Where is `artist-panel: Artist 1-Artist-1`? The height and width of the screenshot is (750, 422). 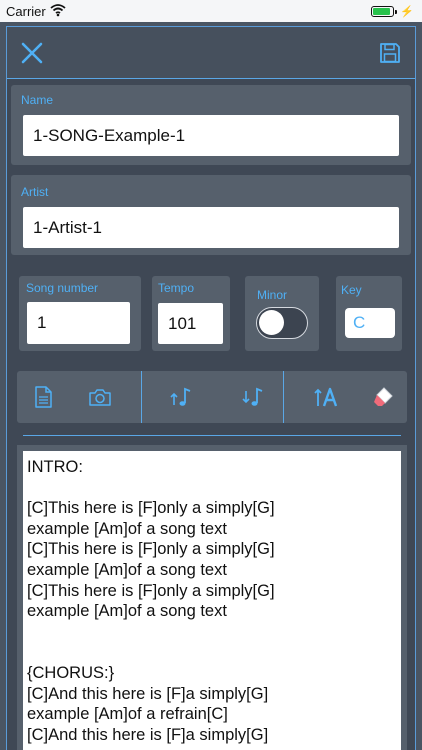
artist-panel: Artist 1-Artist-1 is located at coordinates (211, 215).